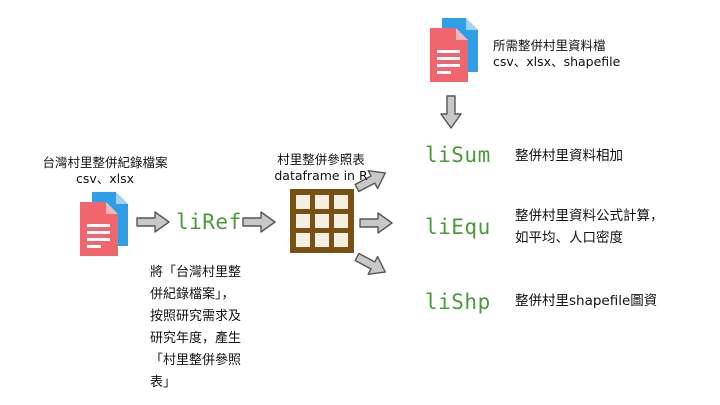  Describe the element at coordinates (196, 338) in the screenshot. I see `liref-note-line: 研究年度，產生` at that location.